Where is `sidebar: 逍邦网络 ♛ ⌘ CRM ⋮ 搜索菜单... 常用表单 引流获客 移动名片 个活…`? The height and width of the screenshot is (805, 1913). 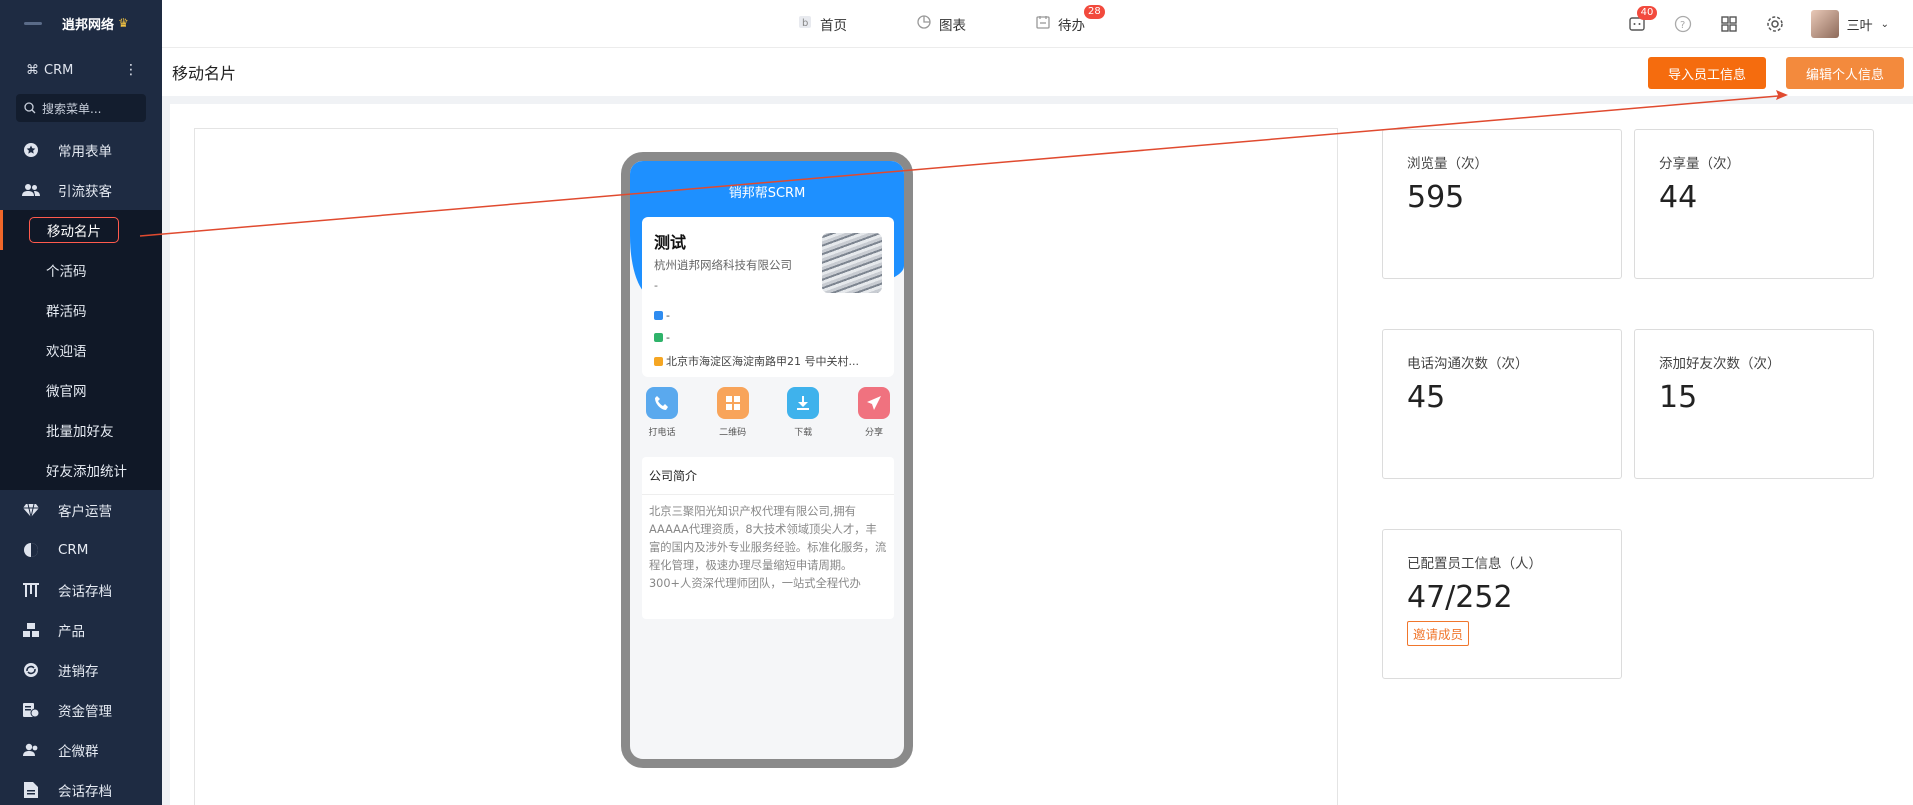 sidebar: 逍邦网络 ♛ ⌘ CRM ⋮ 搜索菜单... 常用表单 引流获客 移动名片 个活… is located at coordinates (81, 402).